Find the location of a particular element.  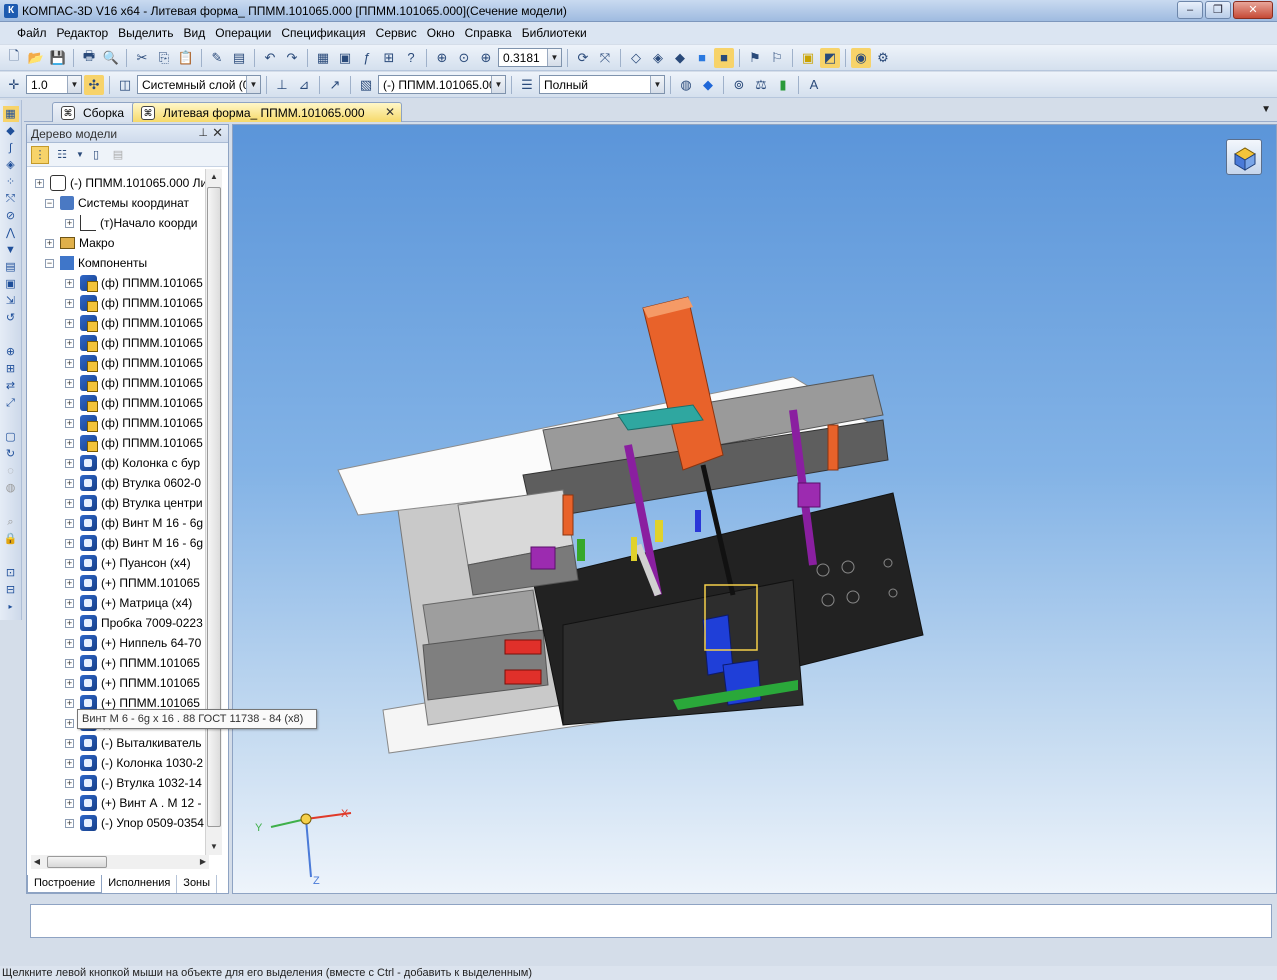

component-icon: ▧ is located at coordinates (366, 85).